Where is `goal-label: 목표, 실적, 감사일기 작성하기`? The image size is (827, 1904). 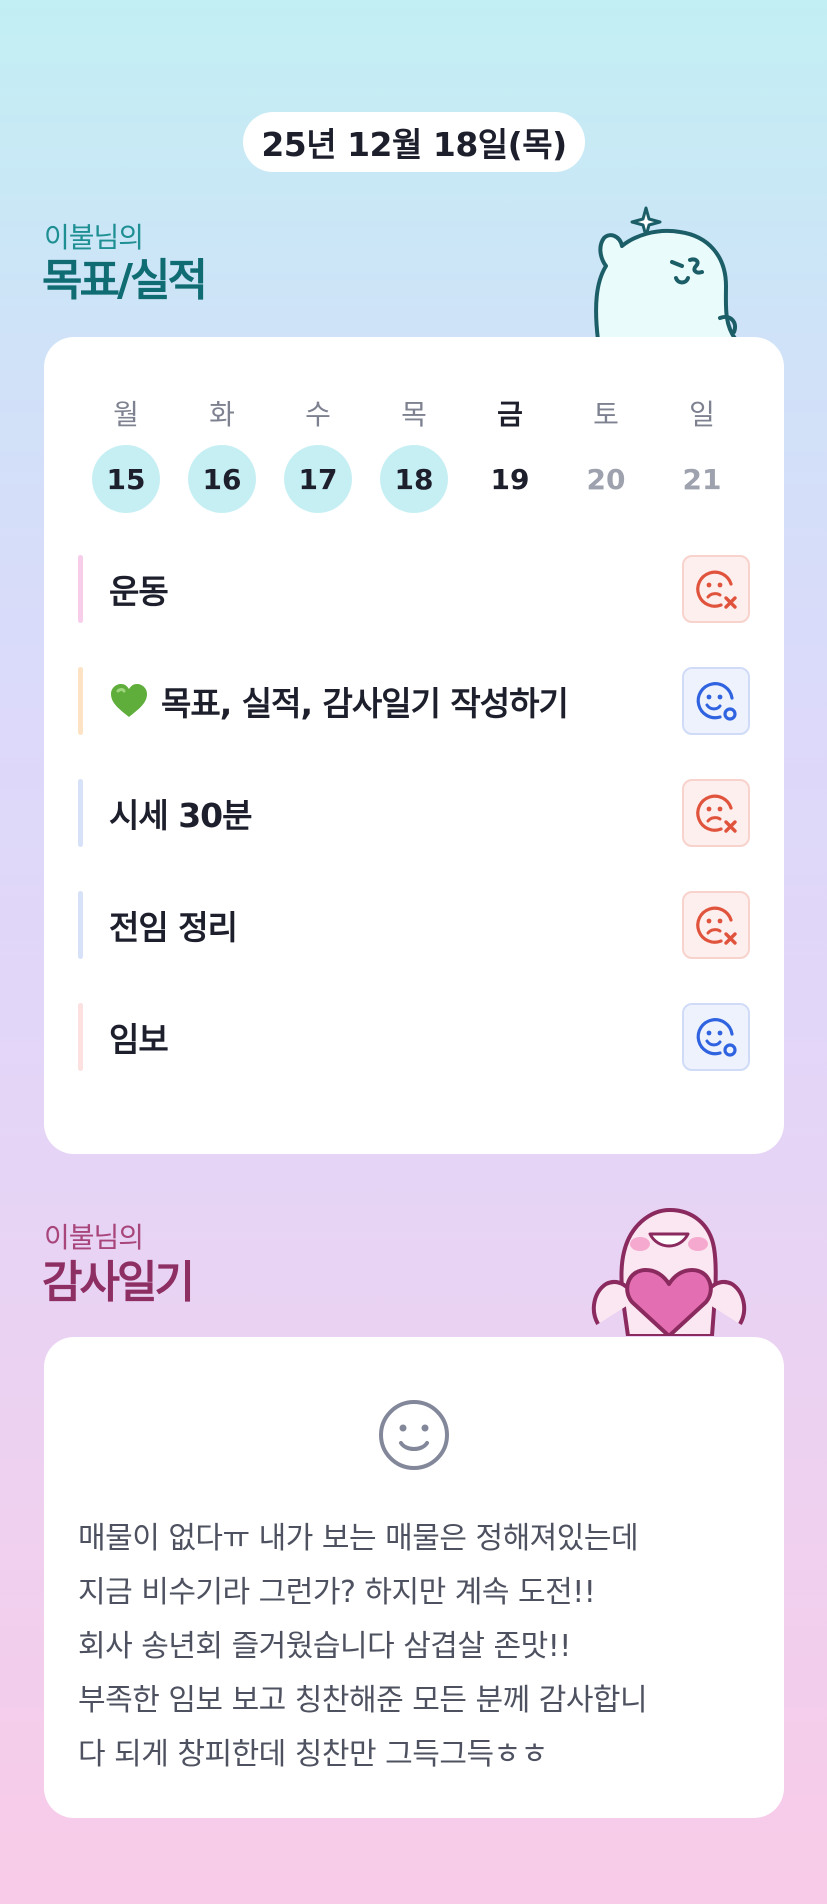 goal-label: 목표, 실적, 감사일기 작성하기 is located at coordinates (365, 703).